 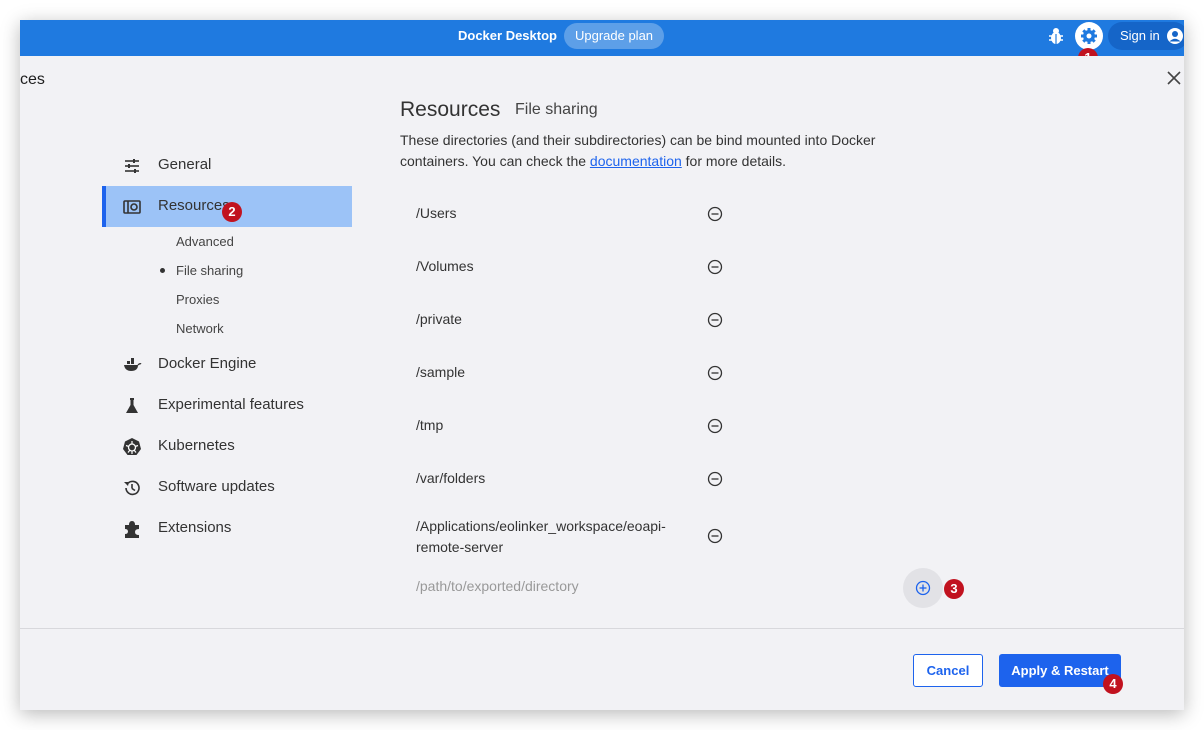 What do you see at coordinates (133, 364) in the screenshot?
I see `whale-icon` at bounding box center [133, 364].